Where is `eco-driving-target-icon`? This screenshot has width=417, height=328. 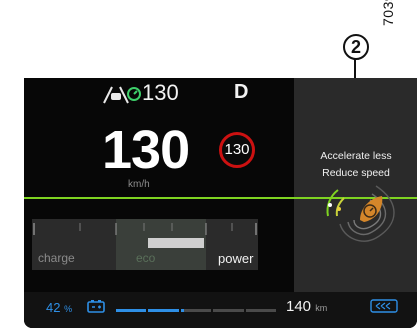 eco-driving-target-icon is located at coordinates (360, 213).